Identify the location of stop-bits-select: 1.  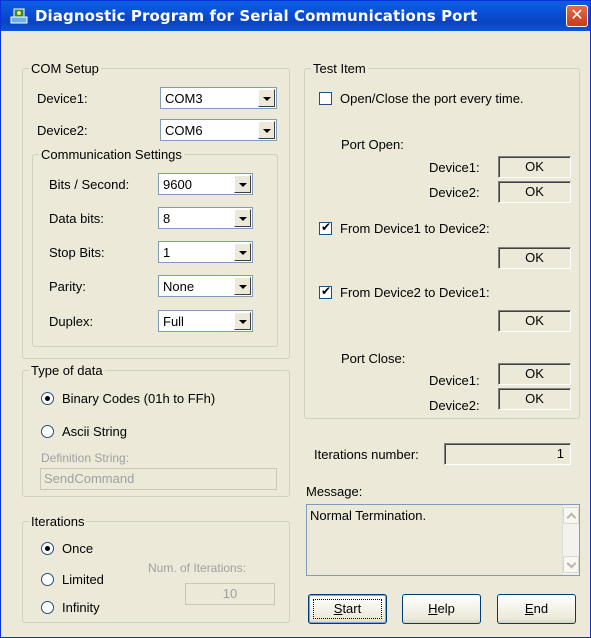
(205, 252).